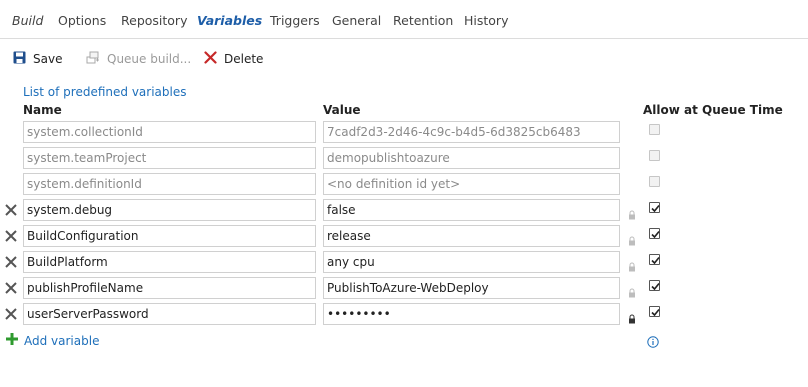 The width and height of the screenshot is (808, 387). Describe the element at coordinates (229, 20) in the screenshot. I see `tab-variables: Variables` at that location.